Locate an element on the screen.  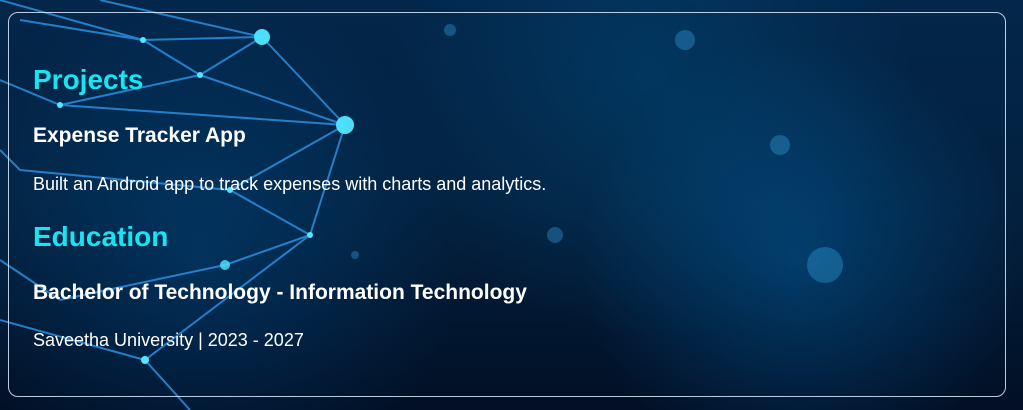
project-title: Expense Tracker App is located at coordinates (139, 135).